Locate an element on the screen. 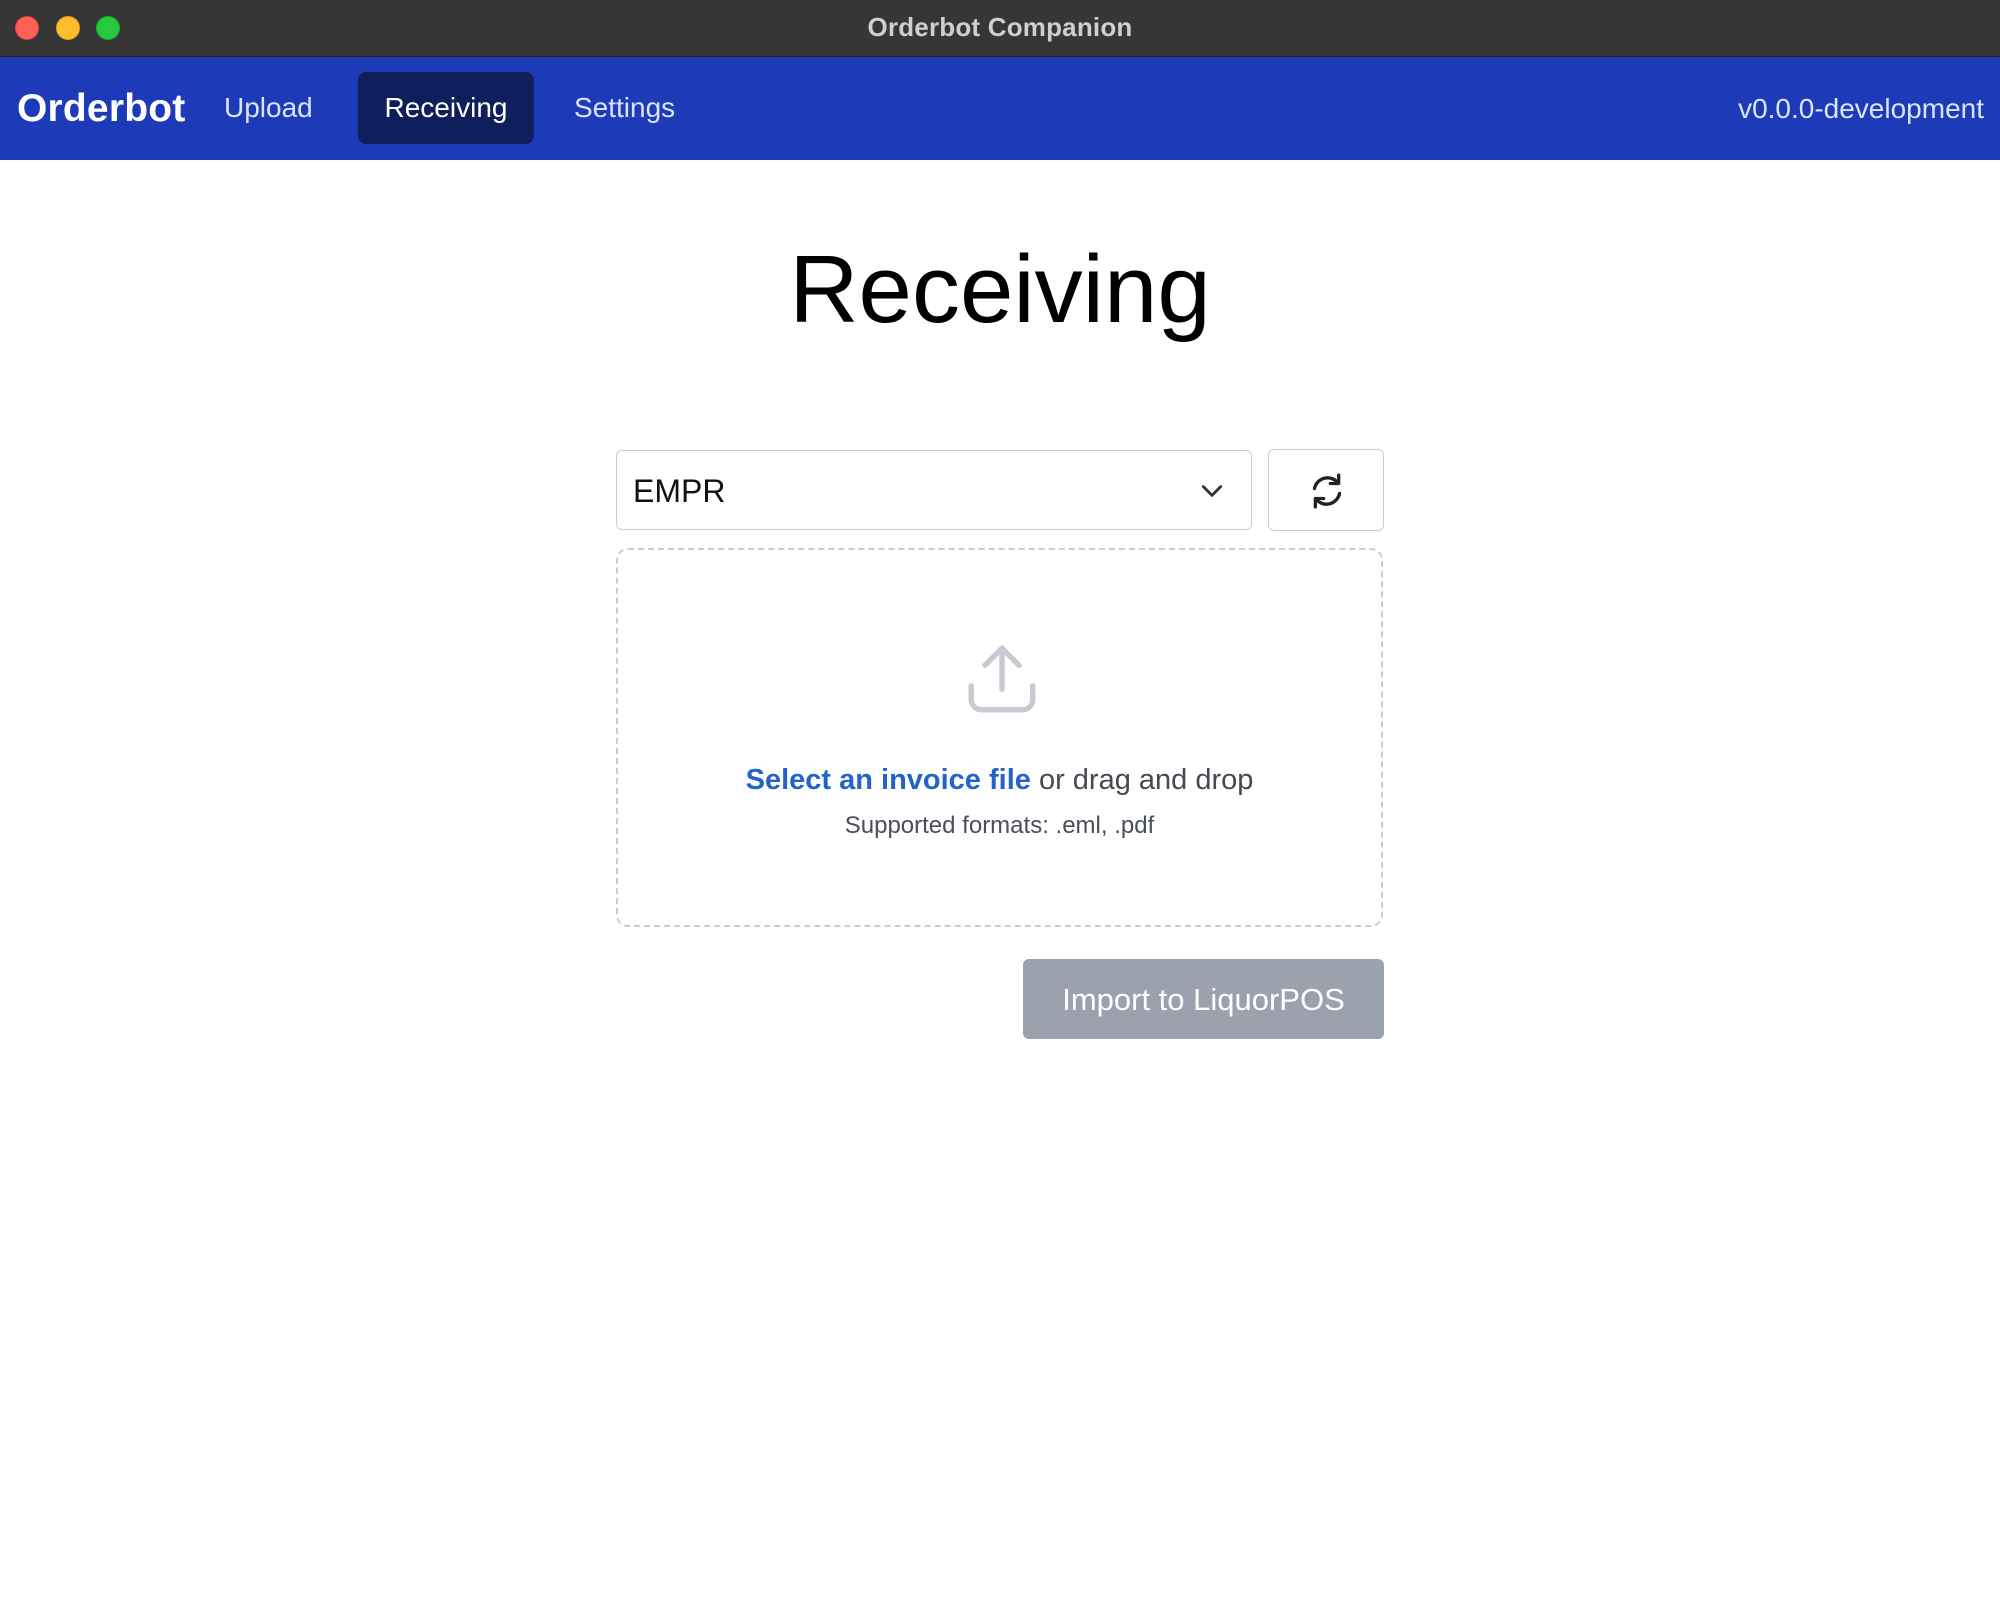 This screenshot has height=1600, width=2000. drag-drop-text: or drag and drop is located at coordinates (1142, 780).